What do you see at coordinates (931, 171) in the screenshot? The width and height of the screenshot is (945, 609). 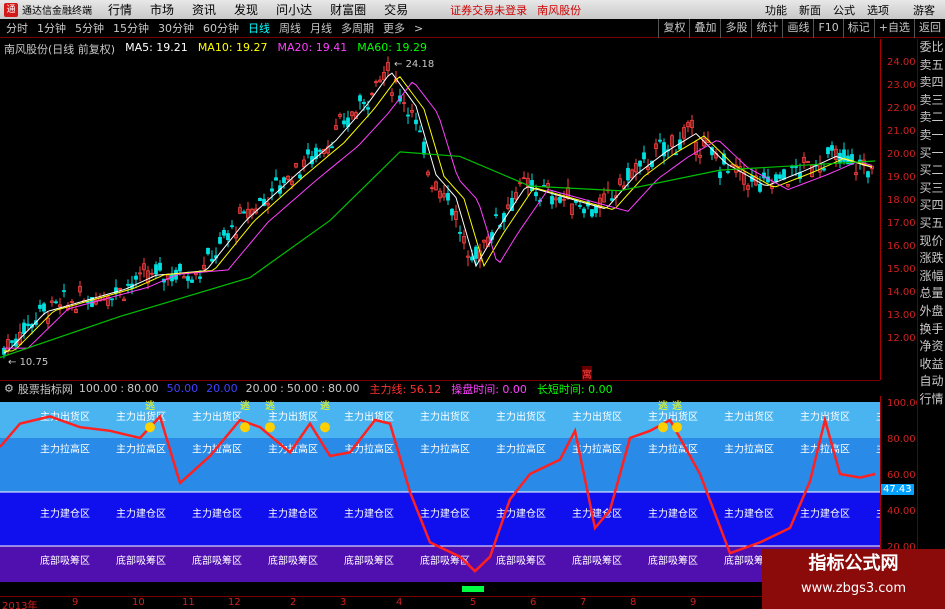 I see `panel-item: 买二` at bounding box center [931, 171].